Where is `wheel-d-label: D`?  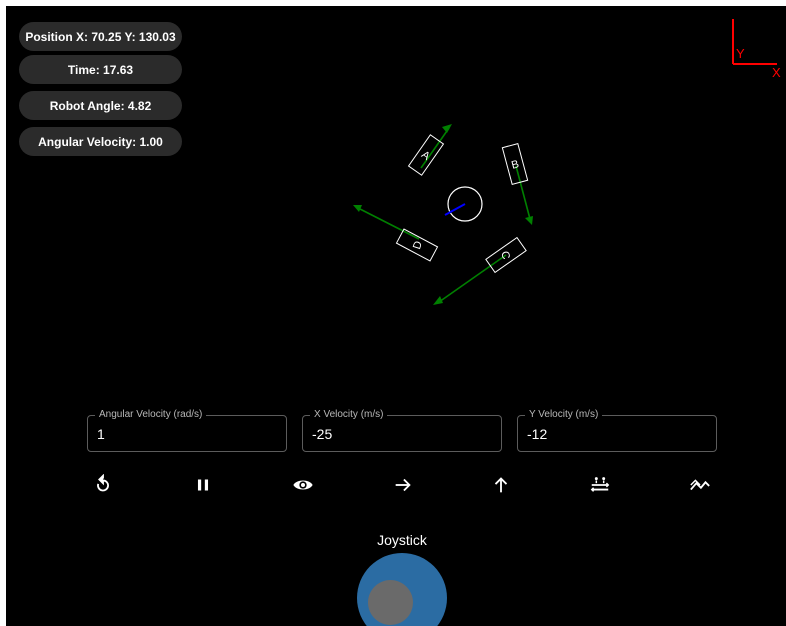 wheel-d-label: D is located at coordinates (418, 245).